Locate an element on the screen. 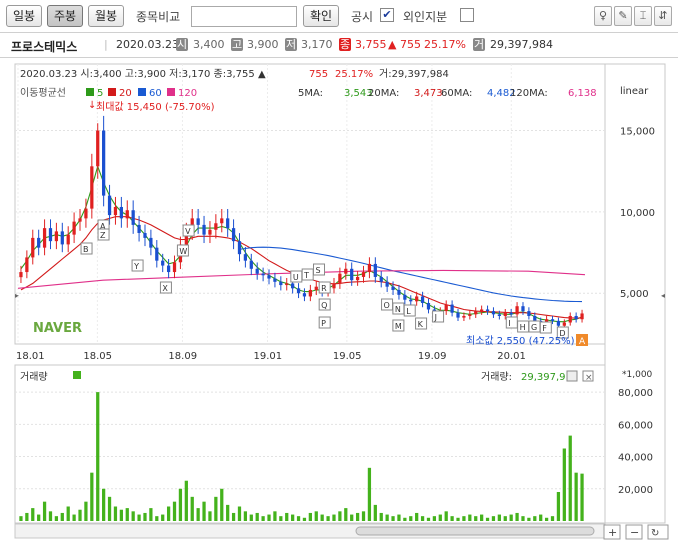 The width and height of the screenshot is (678, 542). chart-header-change: 755 is located at coordinates (318, 74).